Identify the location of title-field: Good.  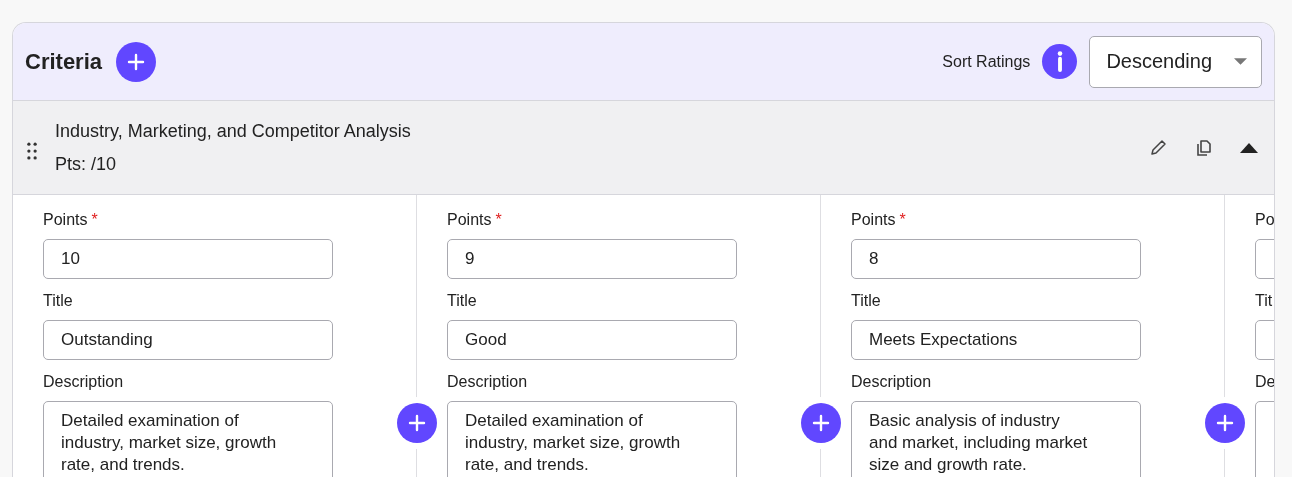
(592, 340).